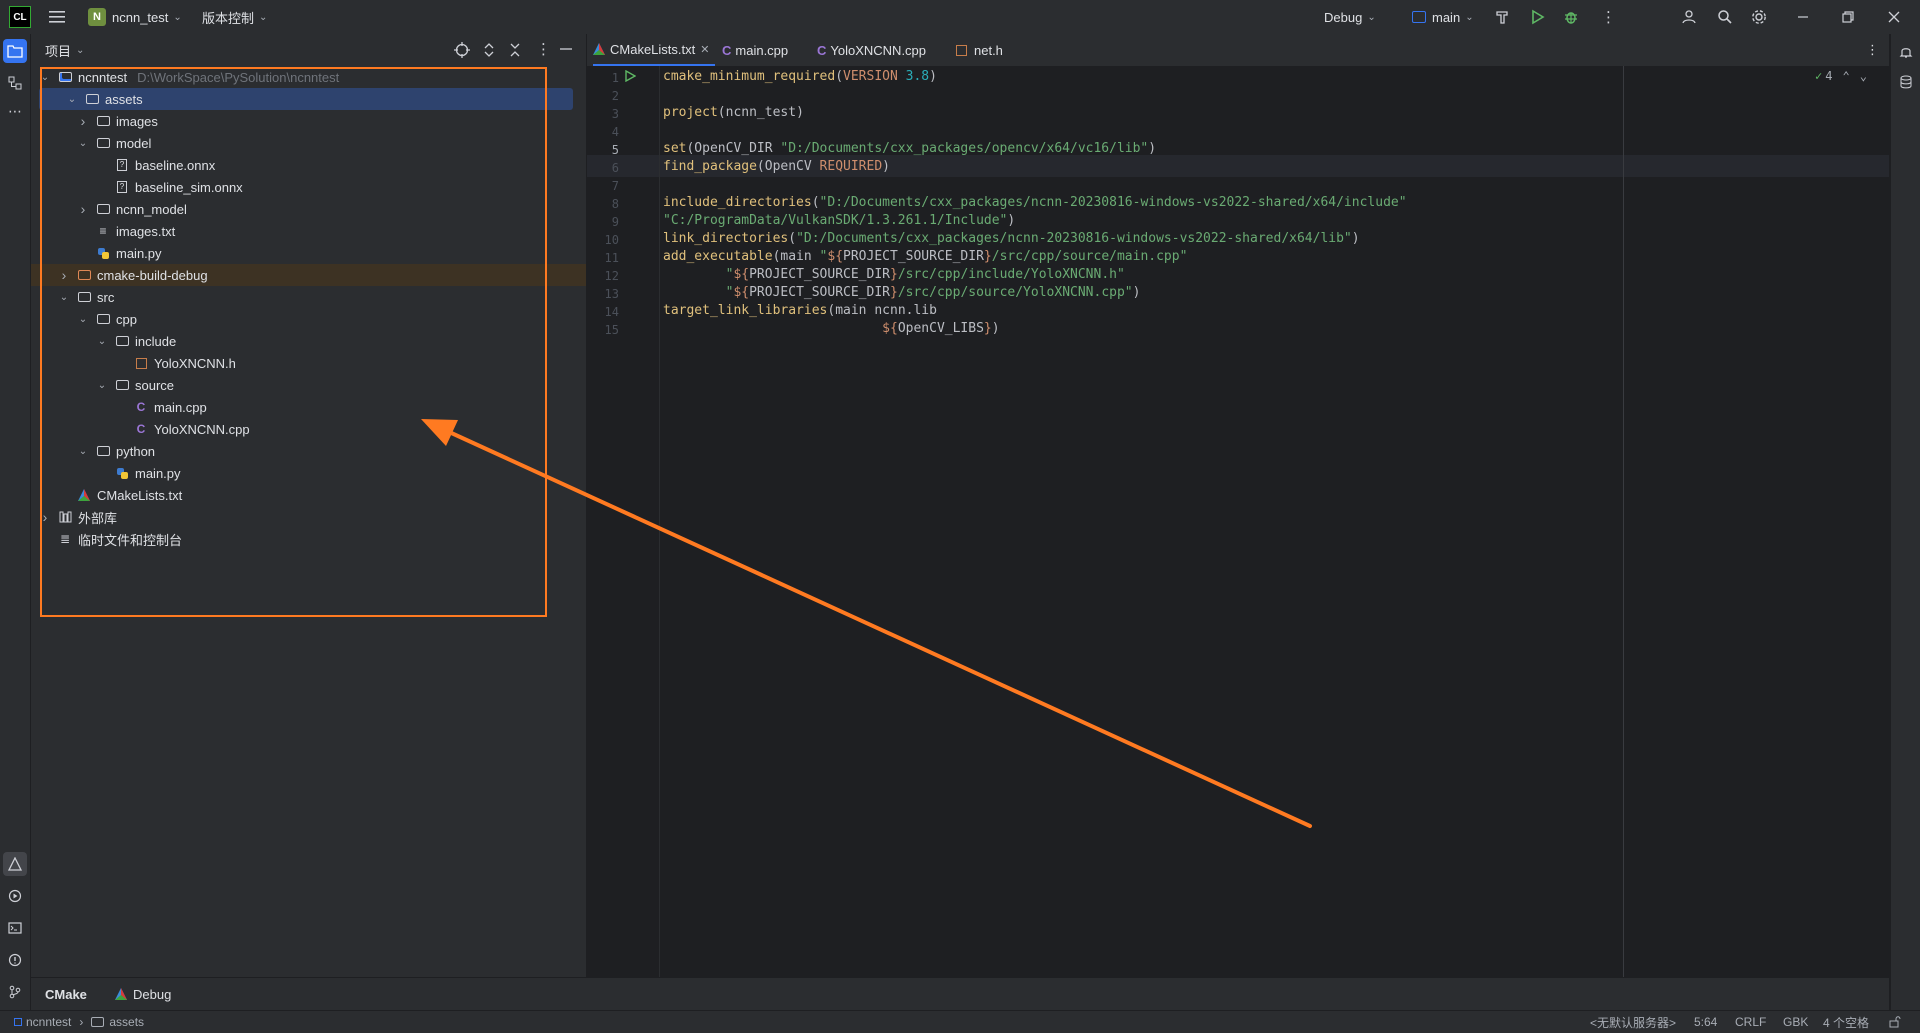 The height and width of the screenshot is (1033, 1920). Describe the element at coordinates (308, 319) in the screenshot. I see `tree-item: ⌄ cpp` at that location.